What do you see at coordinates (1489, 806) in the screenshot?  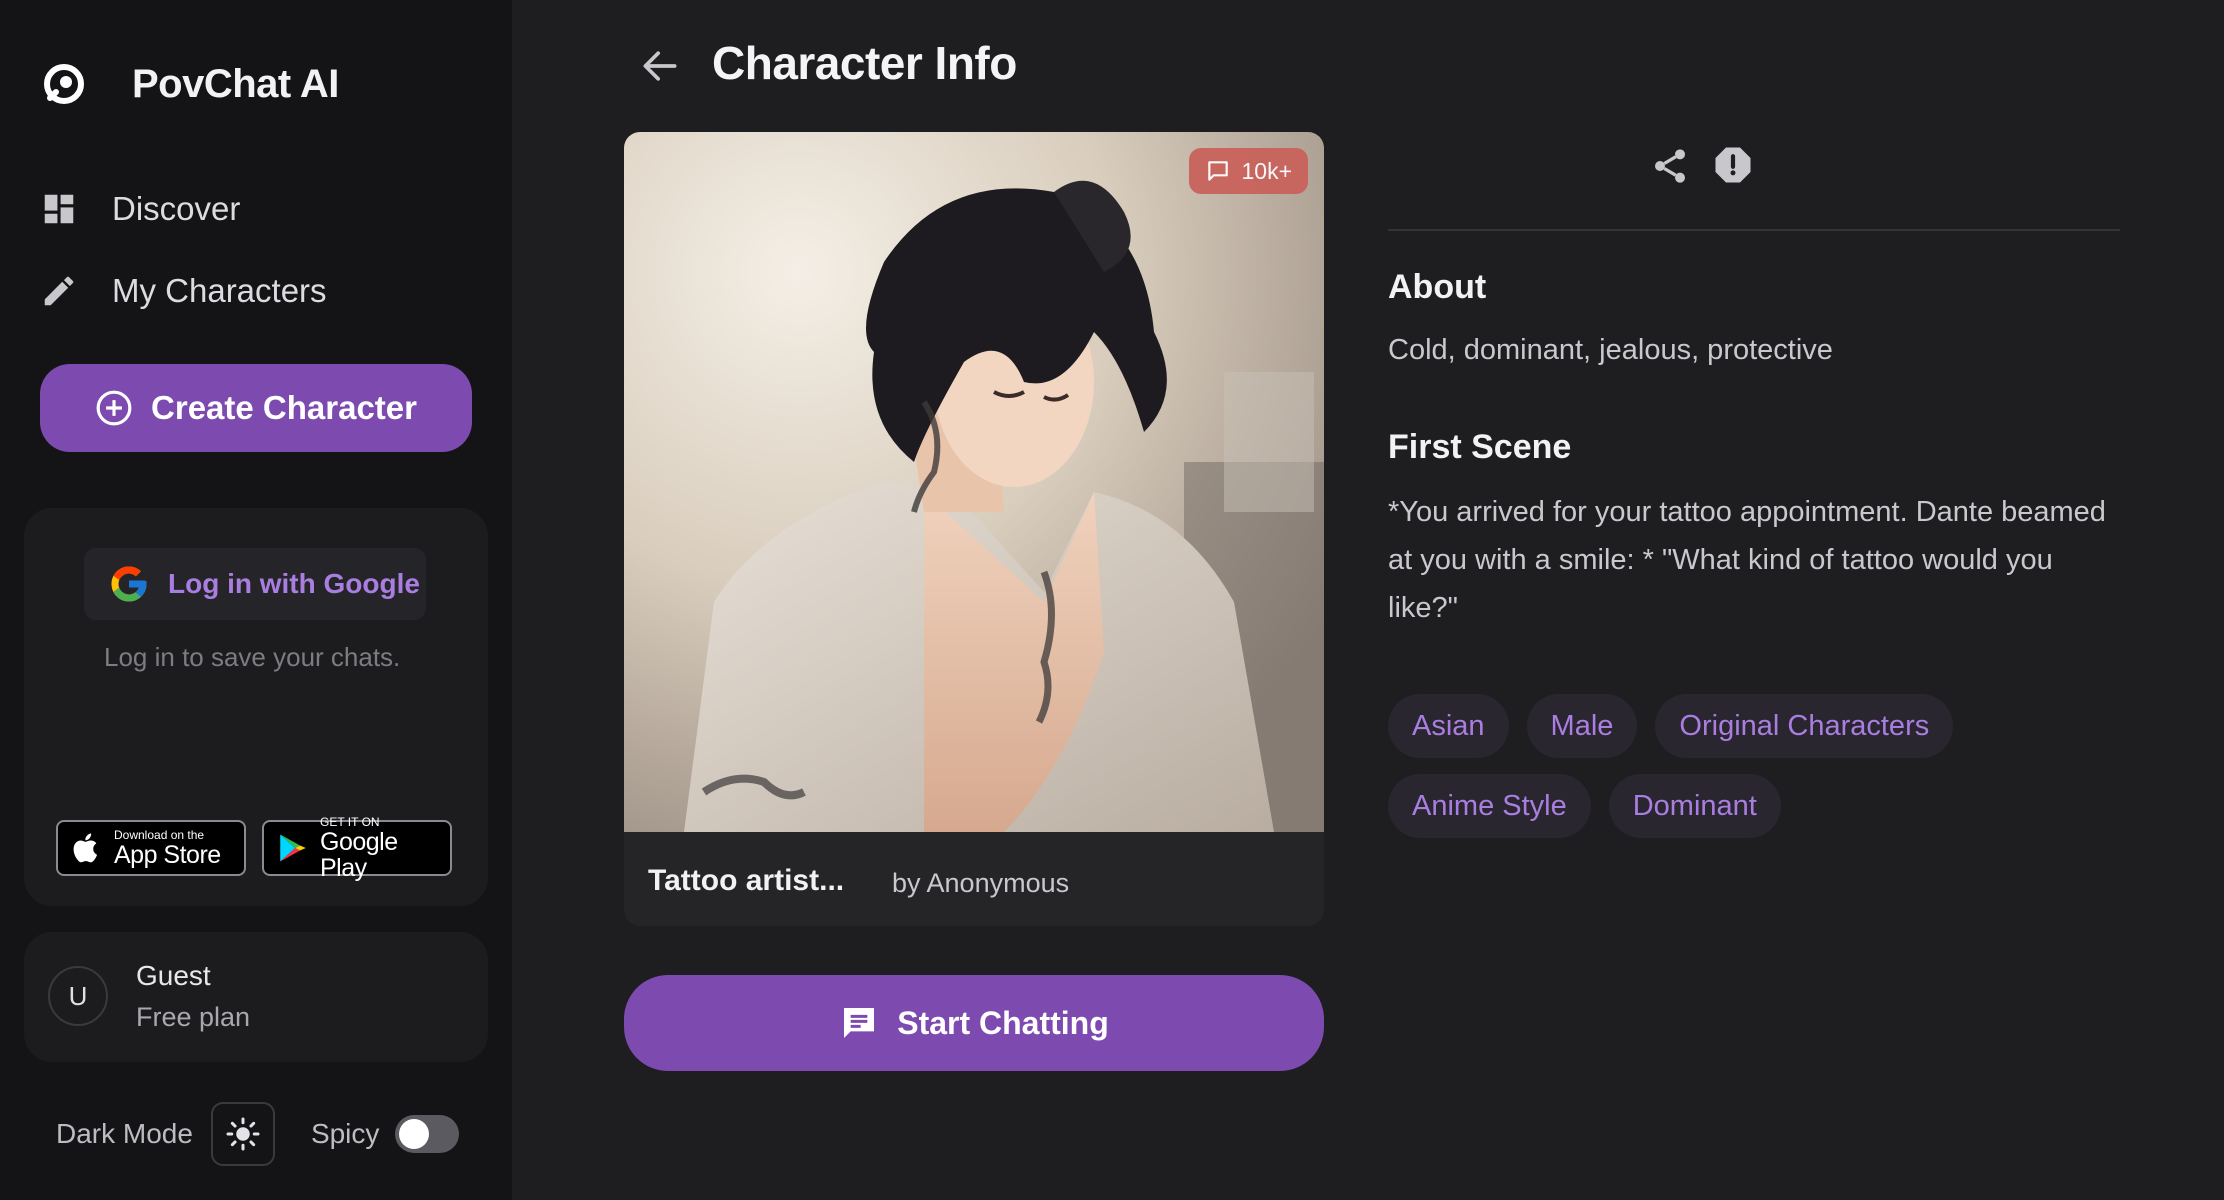 I see `tag-chip: Anime Style` at bounding box center [1489, 806].